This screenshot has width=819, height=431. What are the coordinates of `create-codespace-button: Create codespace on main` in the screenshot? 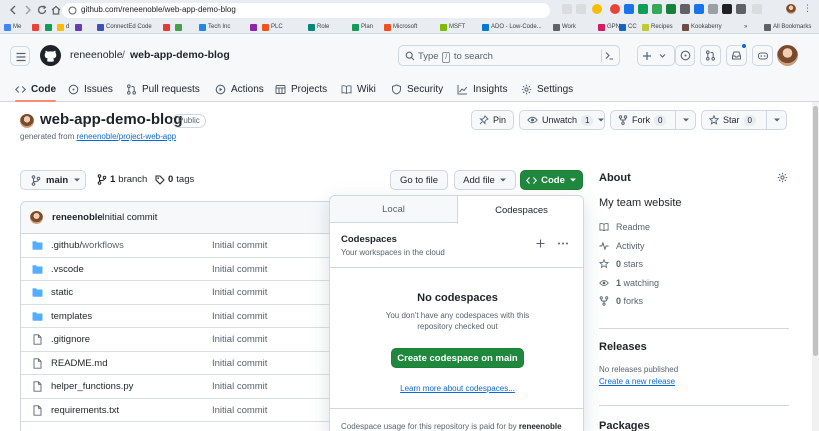 It's located at (457, 358).